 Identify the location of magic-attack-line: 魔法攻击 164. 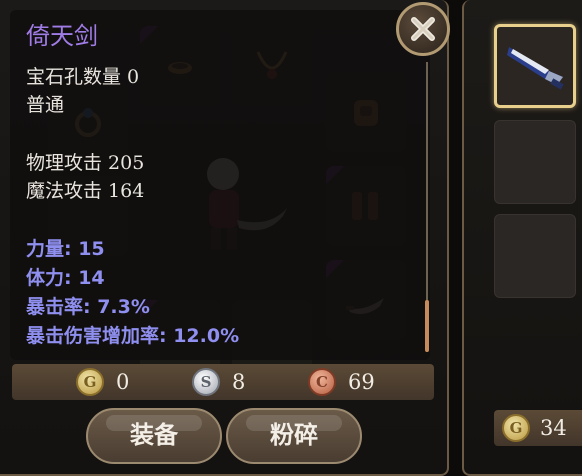
(85, 191).